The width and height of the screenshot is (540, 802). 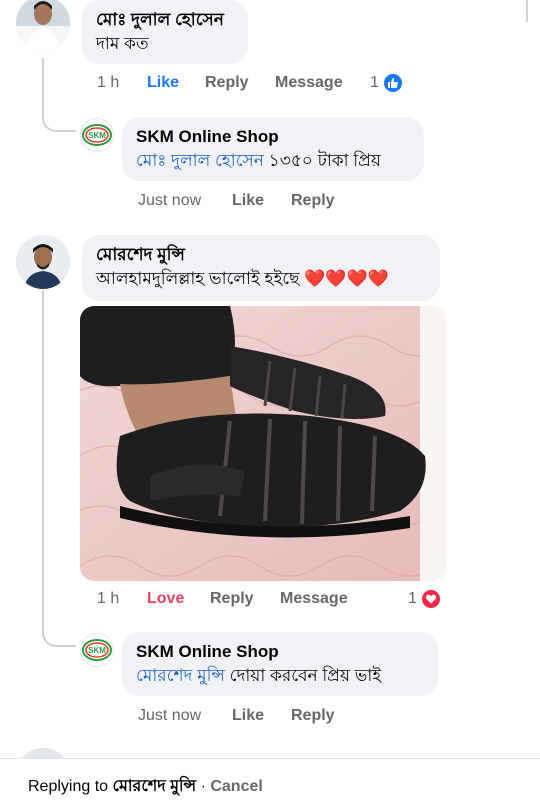 I want to click on comment-actions: 1 h Love Reply Message, so click(x=222, y=599).